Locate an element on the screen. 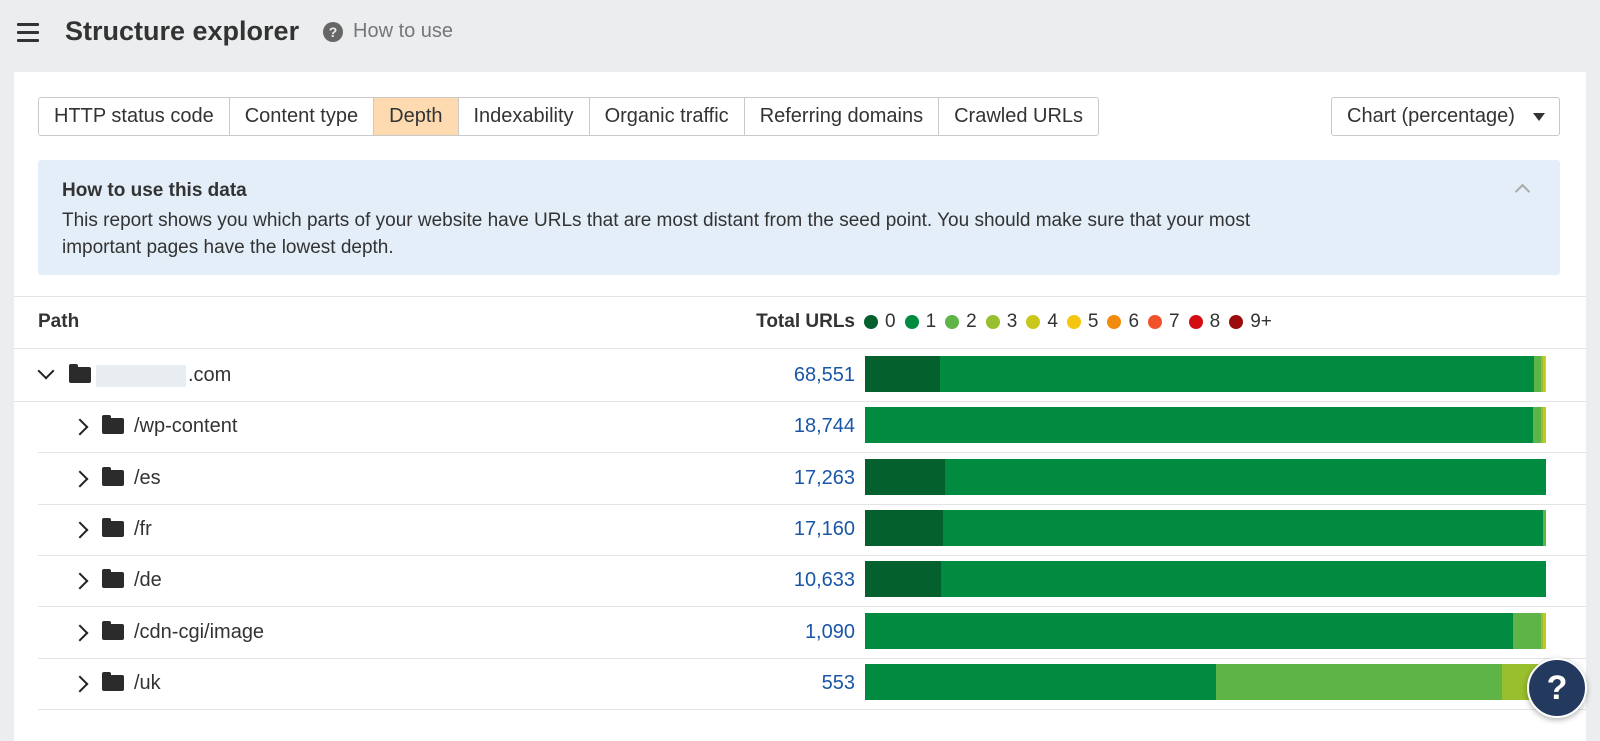  legend-label: 8 is located at coordinates (1215, 321).